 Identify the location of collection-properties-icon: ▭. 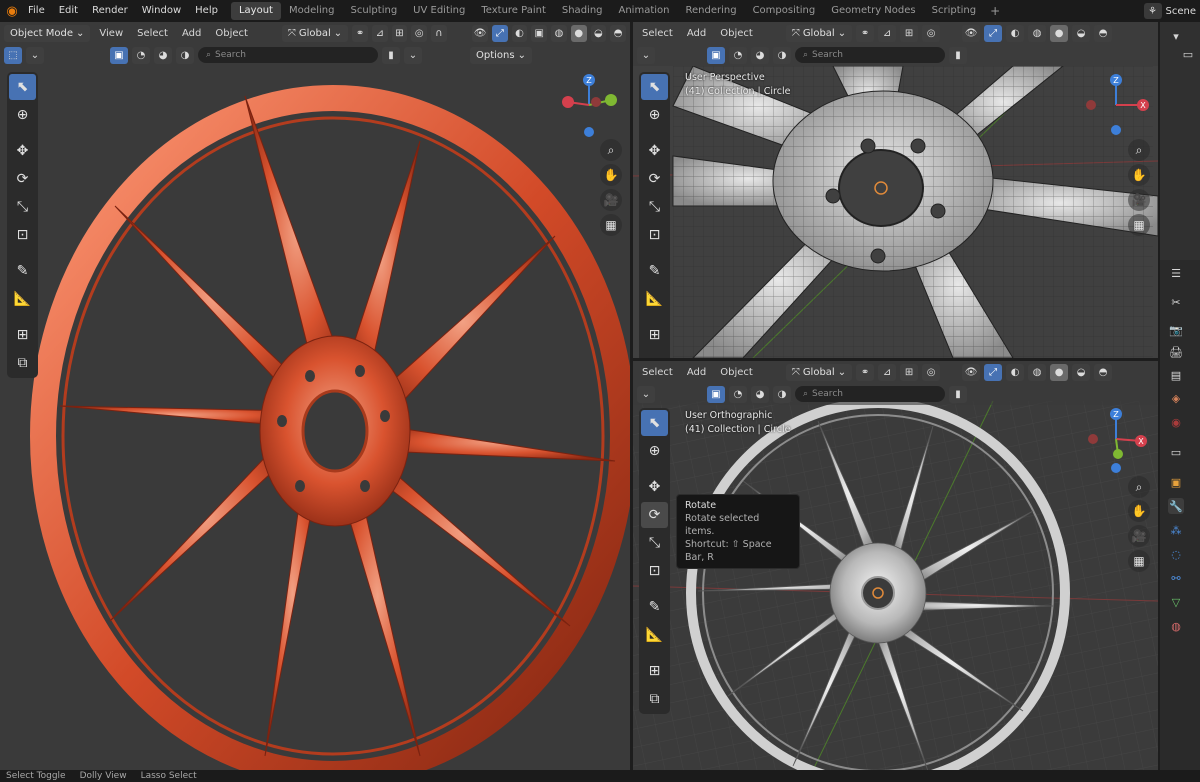
(1176, 452).